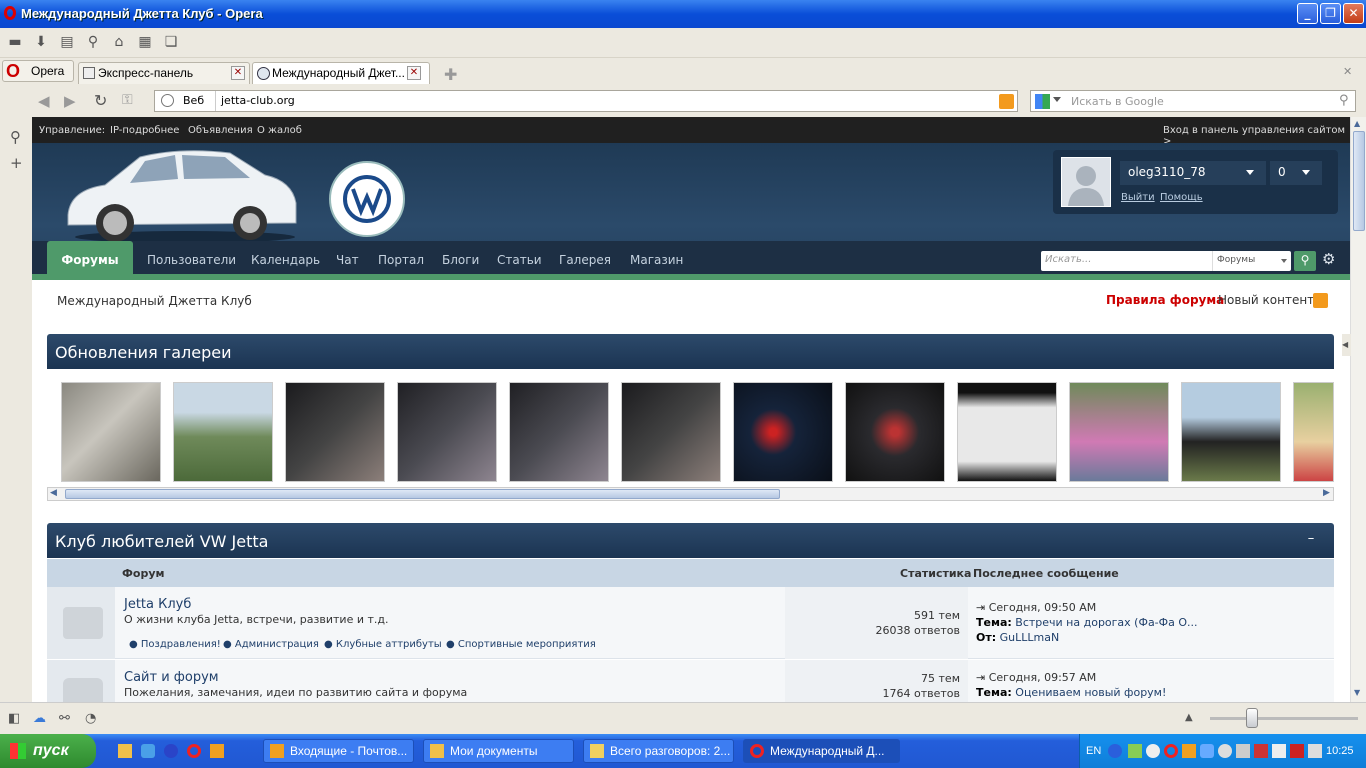 The image size is (1366, 768). Describe the element at coordinates (1017, 637) in the screenshot. I see `last-author: От: GuLLLmaN` at that location.